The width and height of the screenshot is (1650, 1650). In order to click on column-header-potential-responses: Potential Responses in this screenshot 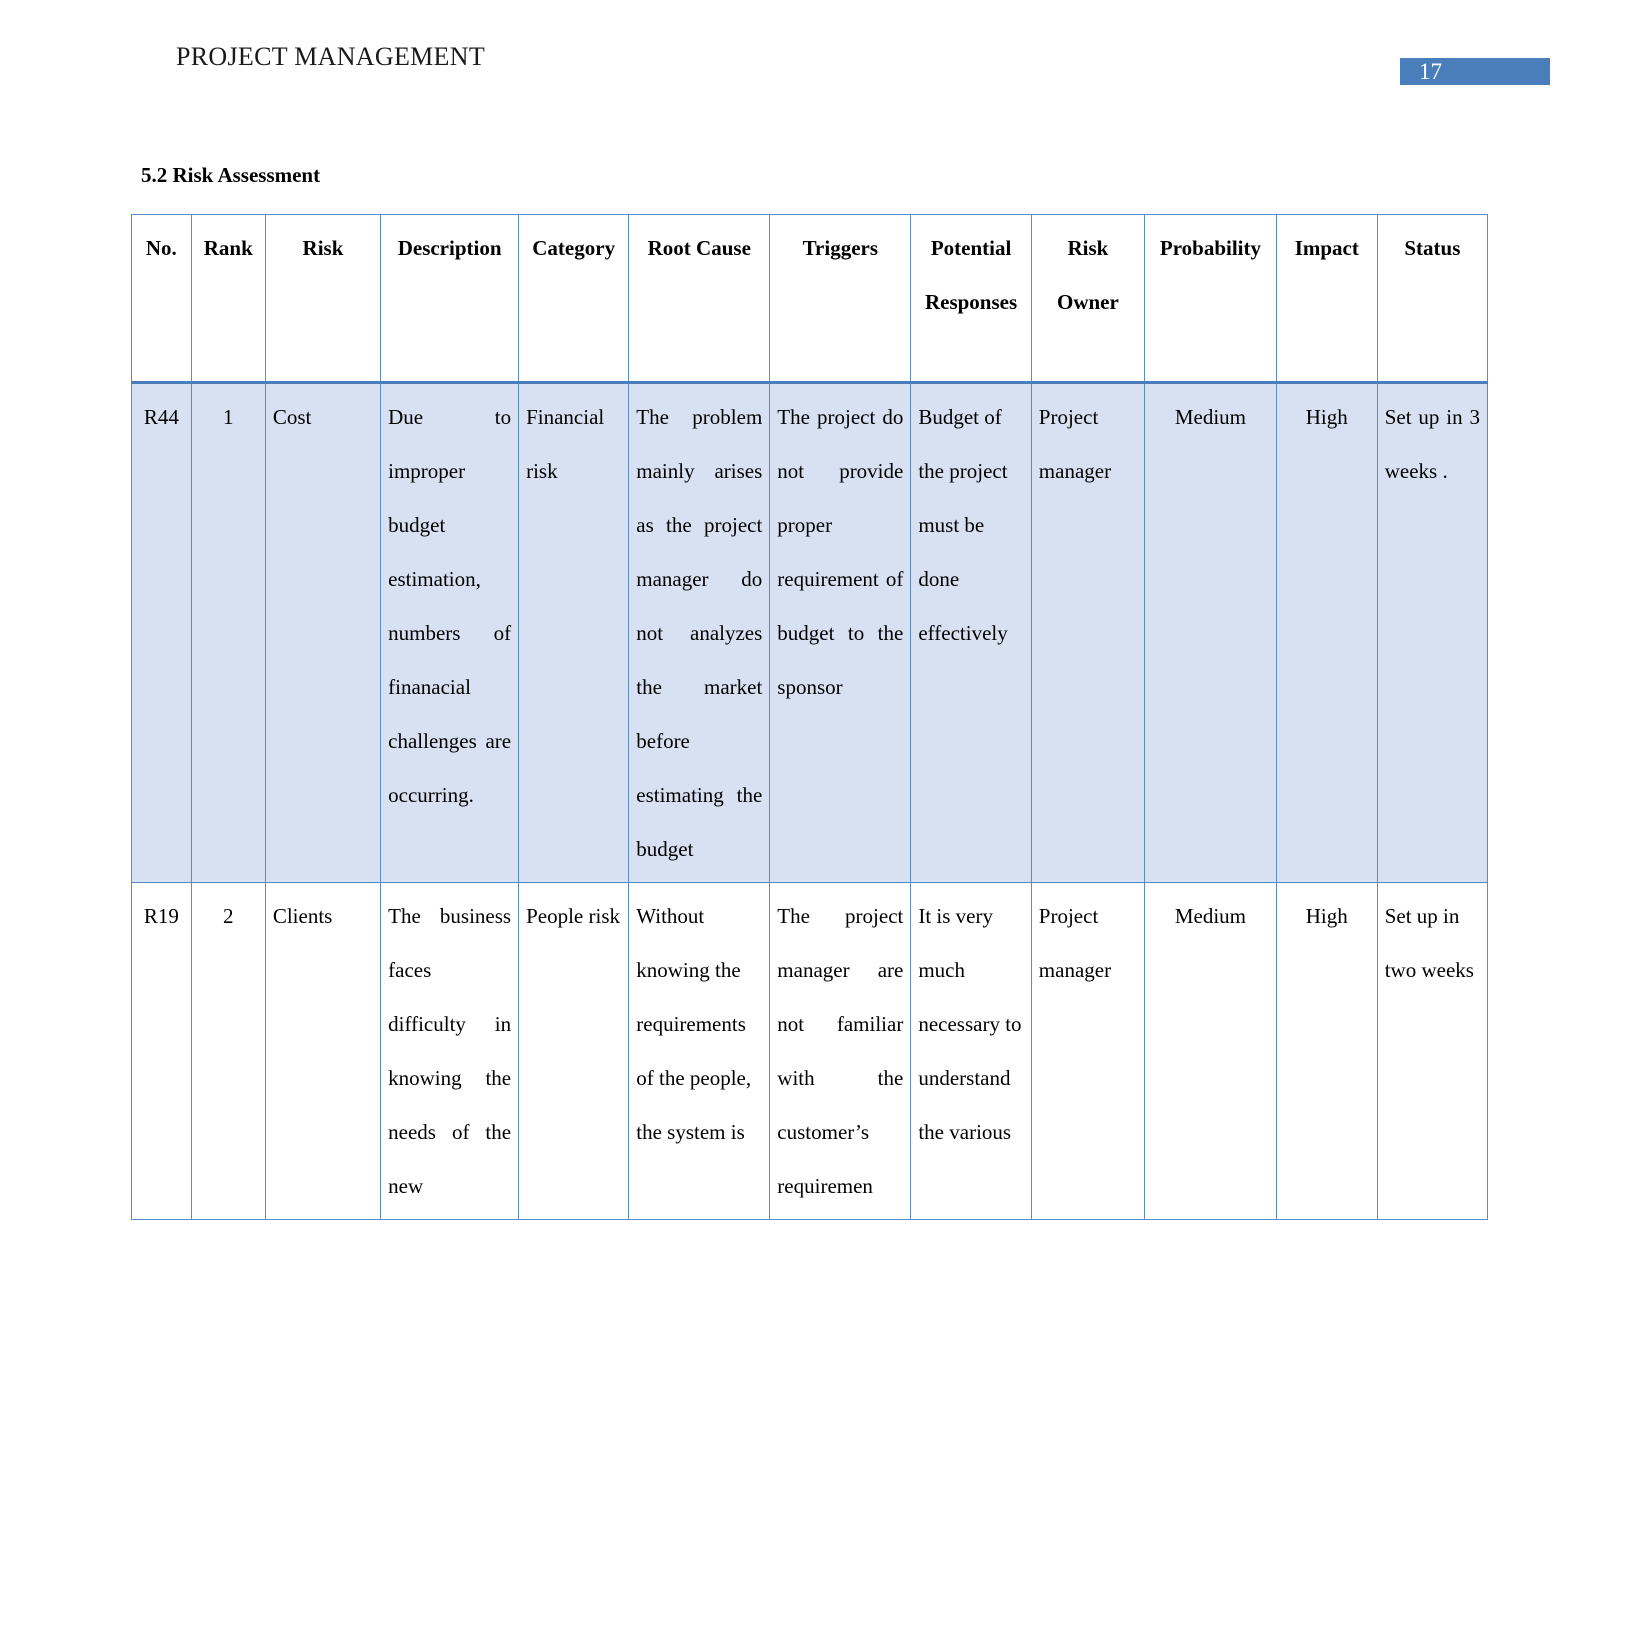, I will do `click(971, 299)`.